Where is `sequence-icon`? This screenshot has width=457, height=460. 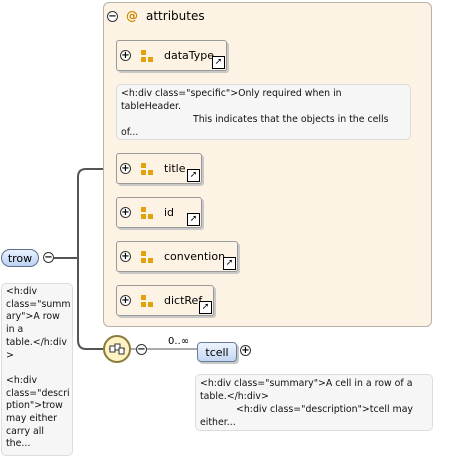 sequence-icon is located at coordinates (117, 349).